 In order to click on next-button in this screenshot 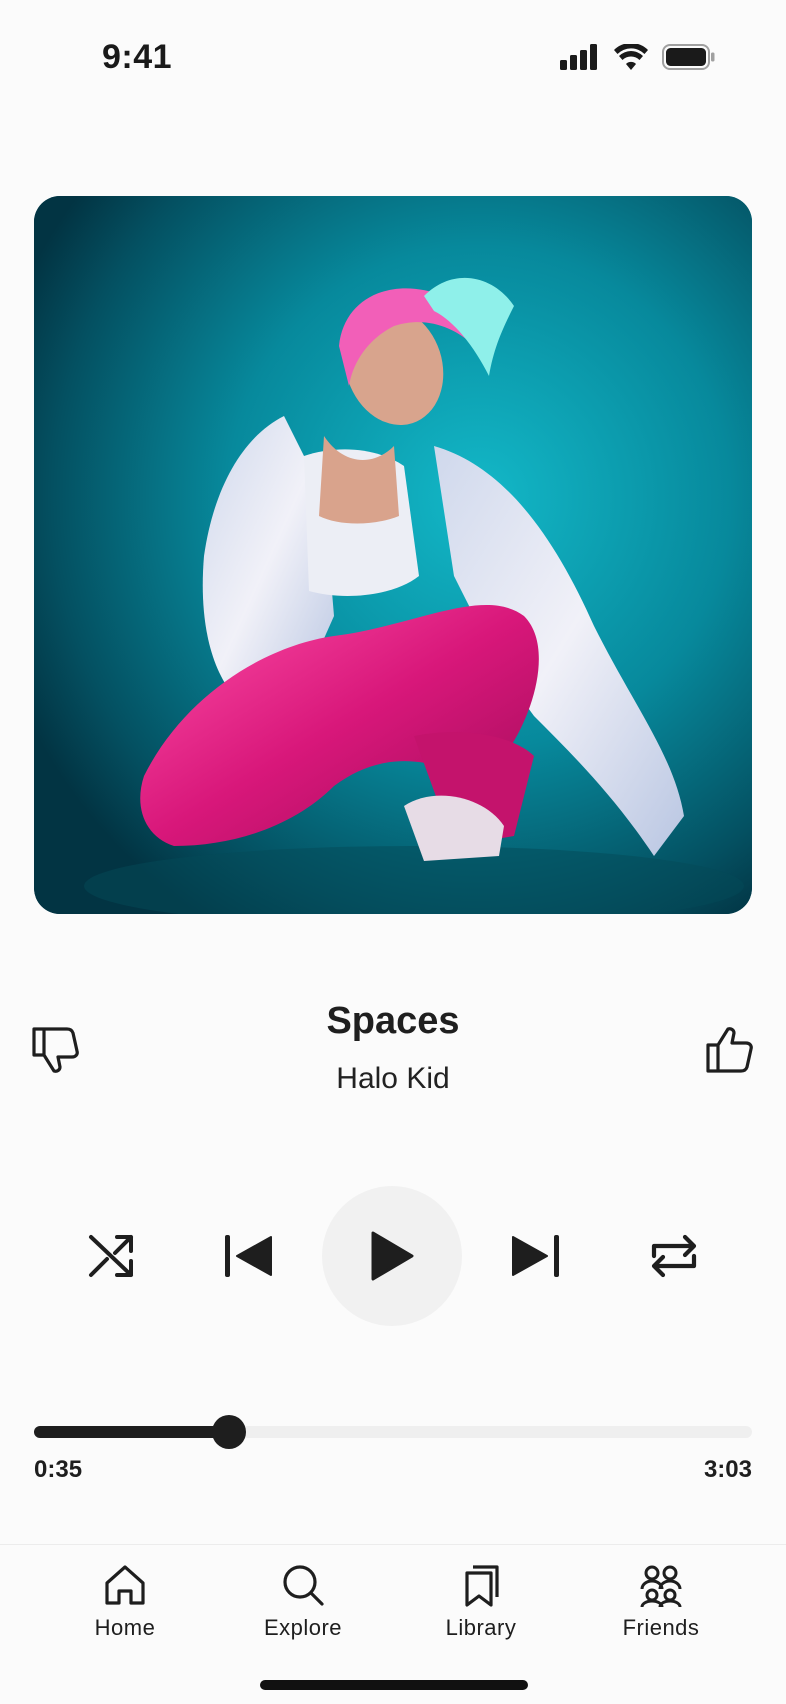, I will do `click(536, 1256)`.